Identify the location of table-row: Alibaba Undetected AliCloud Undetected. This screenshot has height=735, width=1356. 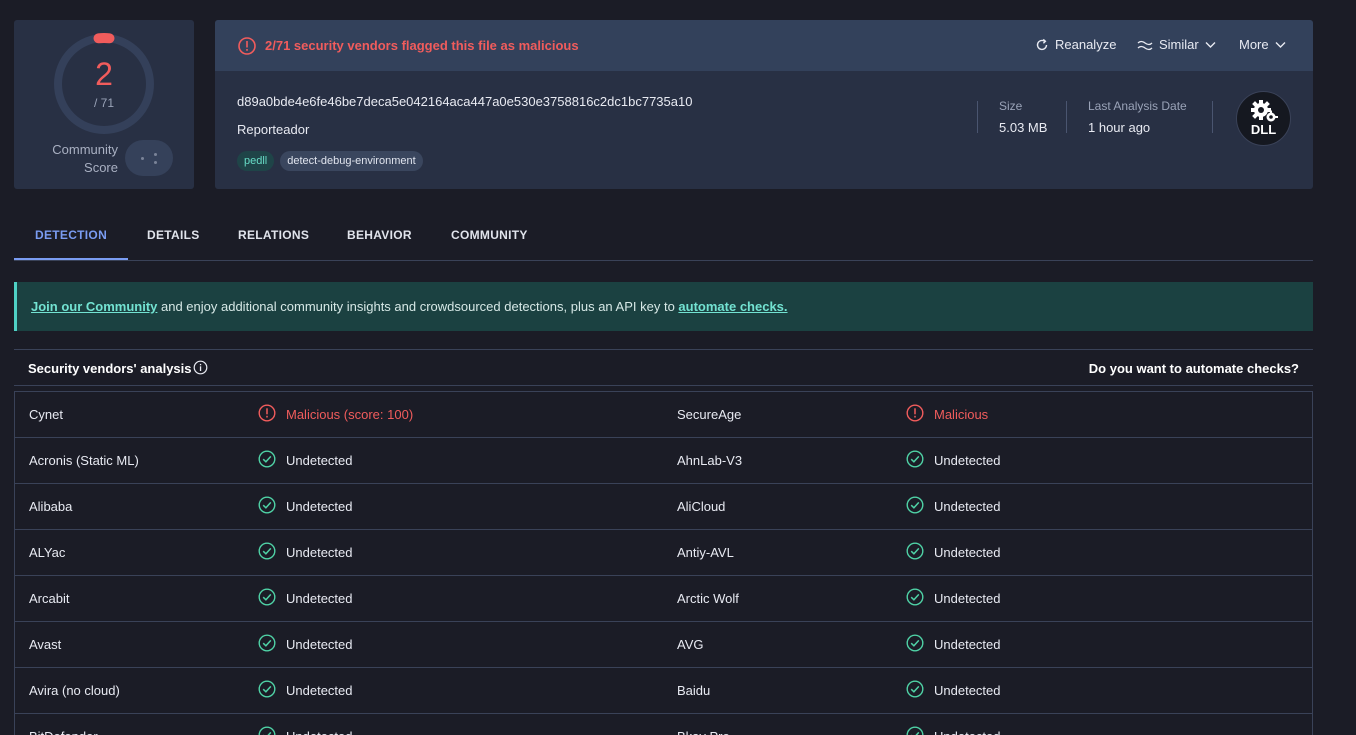
(663, 507).